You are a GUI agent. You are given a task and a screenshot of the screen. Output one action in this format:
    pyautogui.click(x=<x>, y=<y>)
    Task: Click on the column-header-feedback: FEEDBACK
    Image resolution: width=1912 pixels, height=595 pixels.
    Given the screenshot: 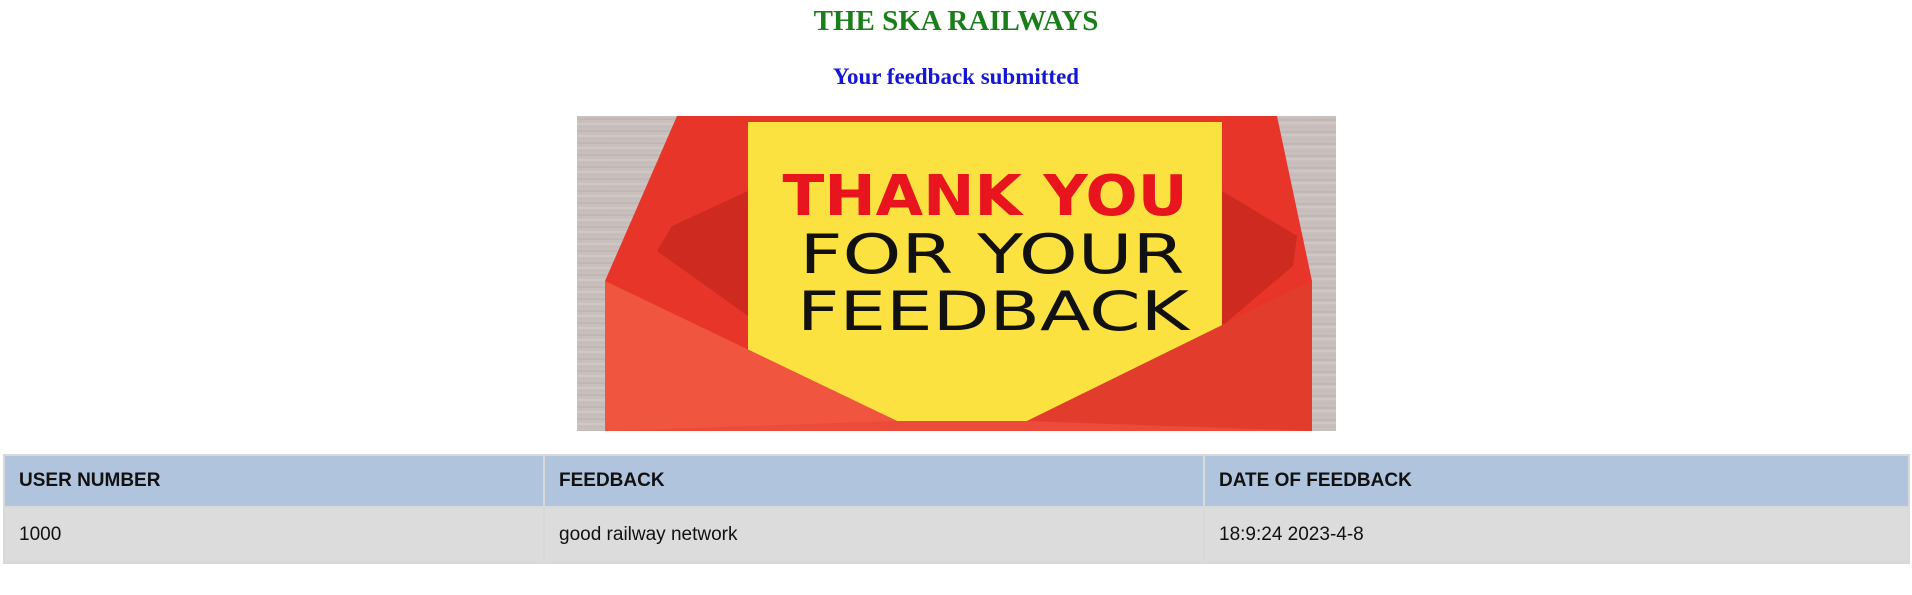 What is the action you would take?
    pyautogui.click(x=874, y=481)
    